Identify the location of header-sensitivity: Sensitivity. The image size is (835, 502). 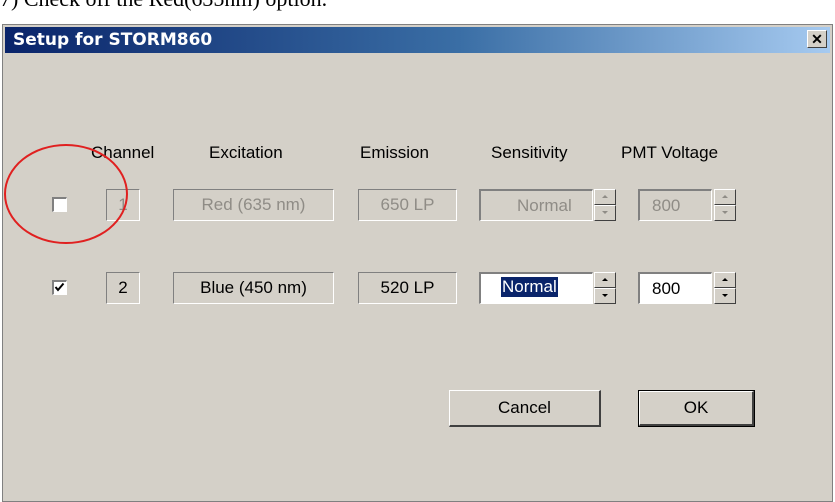
(529, 152).